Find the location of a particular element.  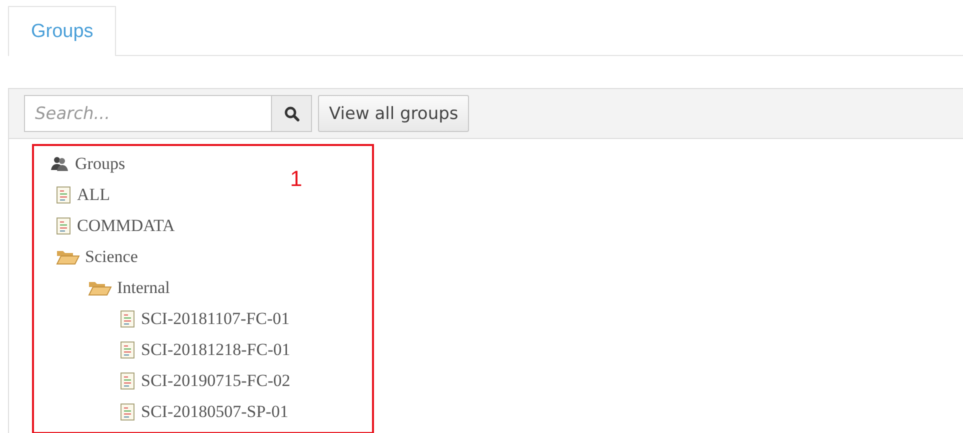

tree-node: Groups is located at coordinates (88, 164).